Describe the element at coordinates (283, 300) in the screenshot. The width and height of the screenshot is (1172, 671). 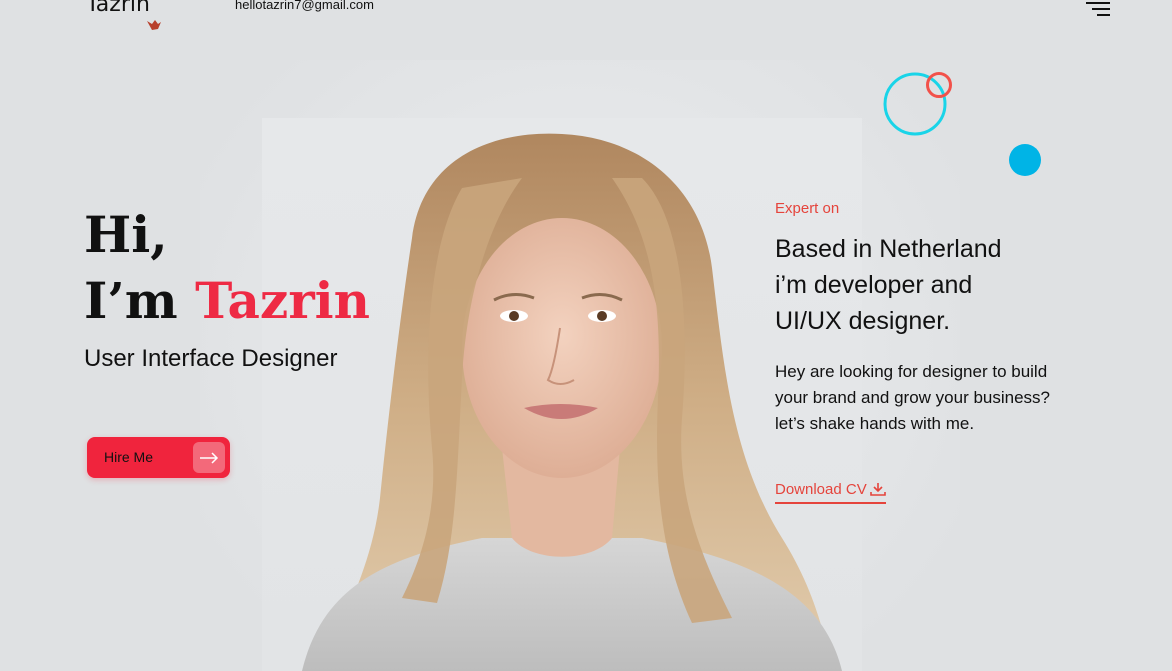
I see `name-accent: Tazrin` at that location.